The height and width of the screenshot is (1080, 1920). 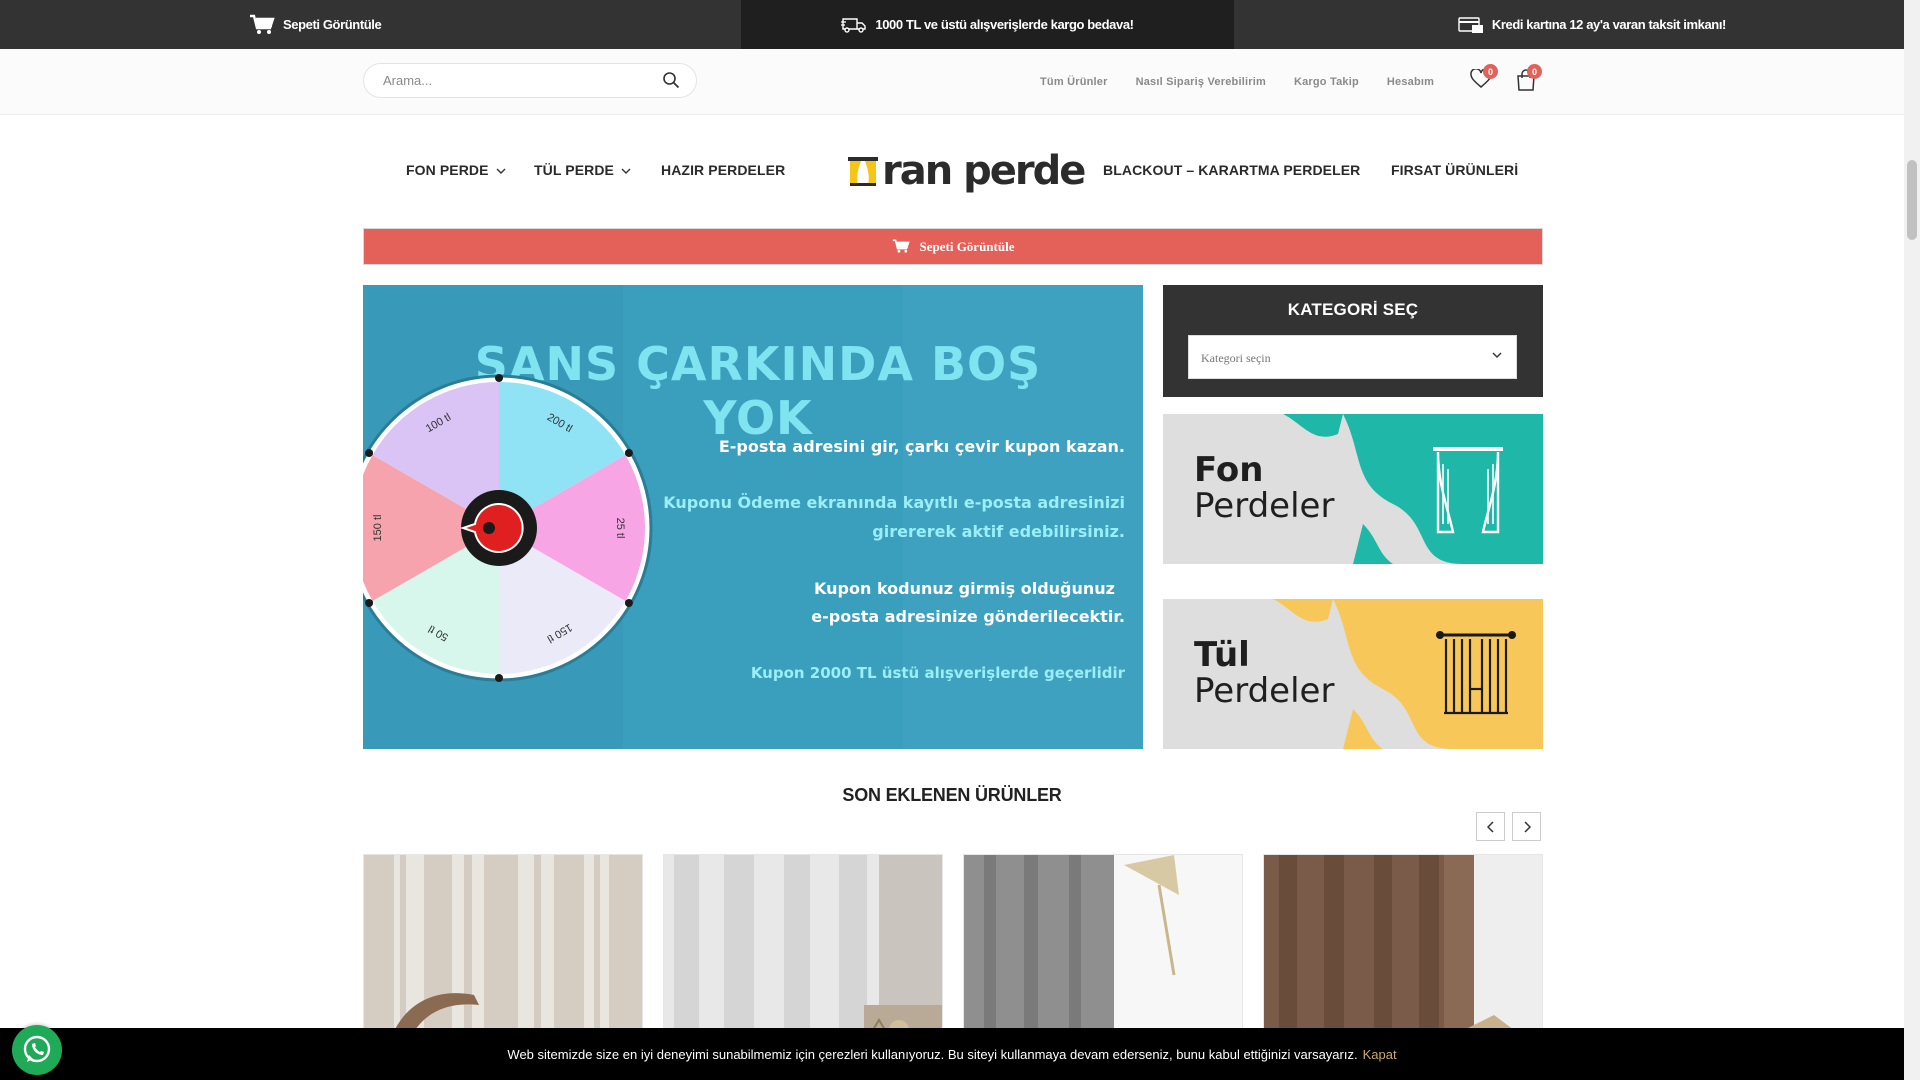 I want to click on hero-line-4: Kupon kodunuz girmiş olduğunuz, so click(x=964, y=588).